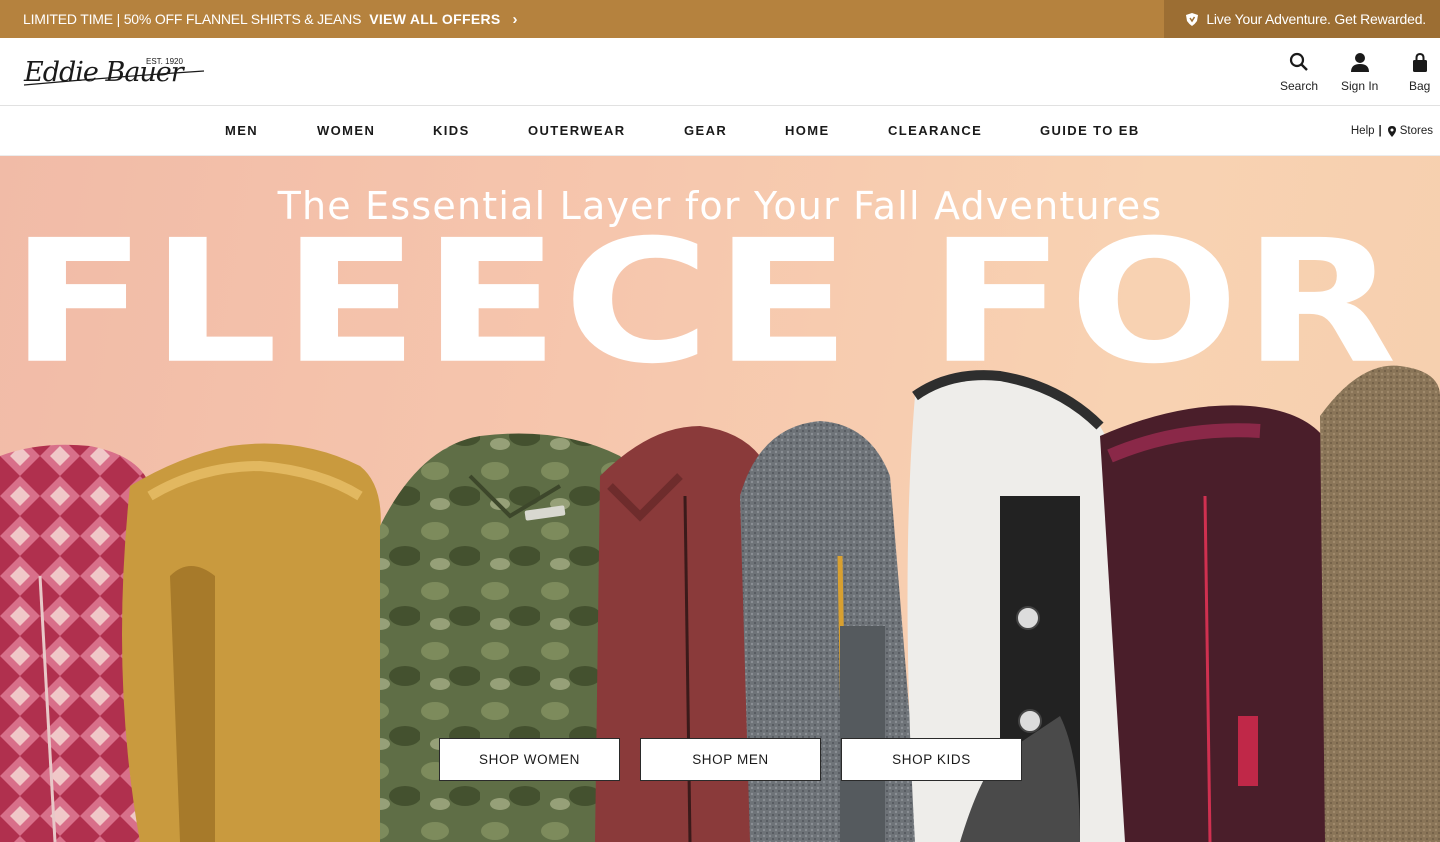 Image resolution: width=1440 pixels, height=842 pixels. I want to click on bag-button: Bag, so click(1419, 72).